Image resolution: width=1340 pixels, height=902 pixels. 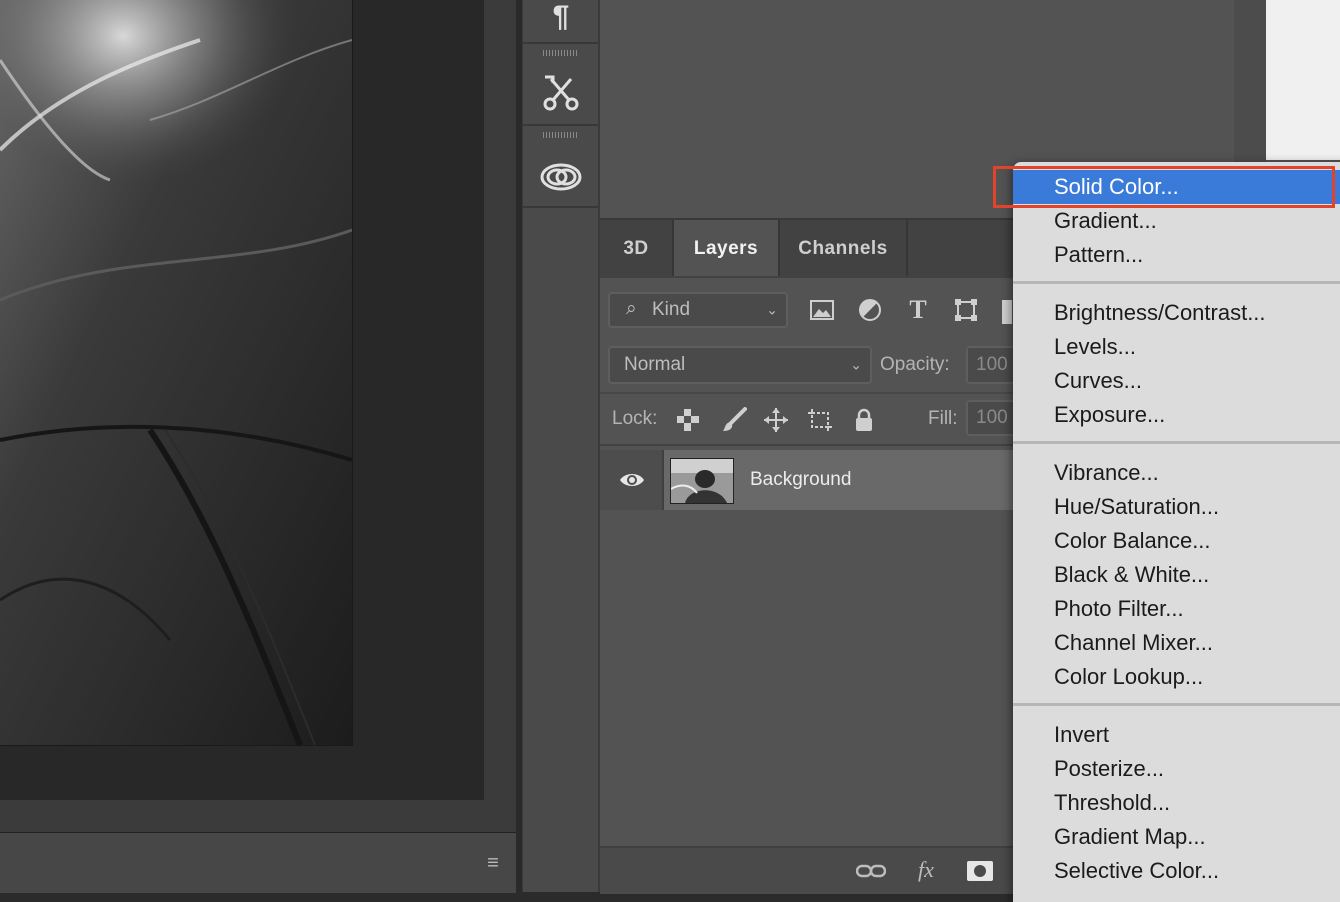 What do you see at coordinates (635, 418) in the screenshot?
I see `lock-label: Lock:` at bounding box center [635, 418].